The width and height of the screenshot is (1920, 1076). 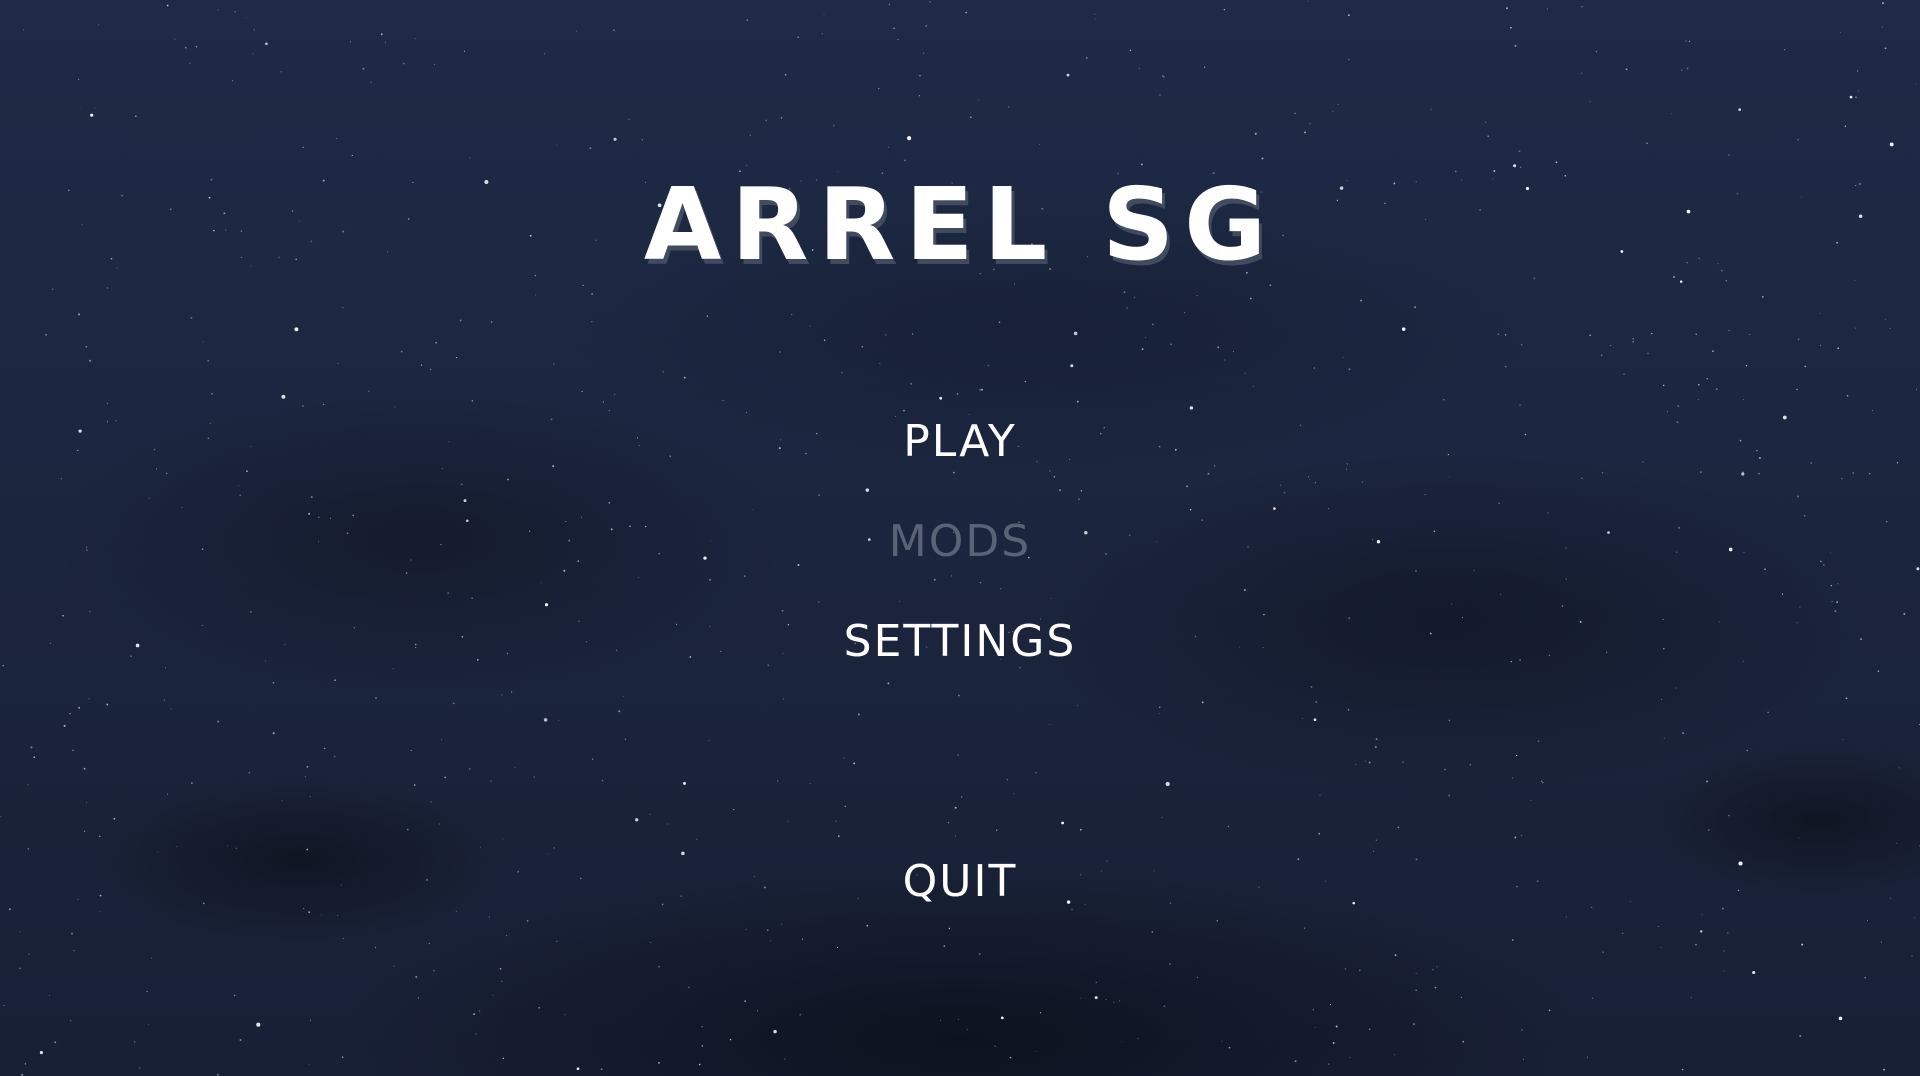 I want to click on settings-button-label: SETTINGS, so click(x=960, y=641).